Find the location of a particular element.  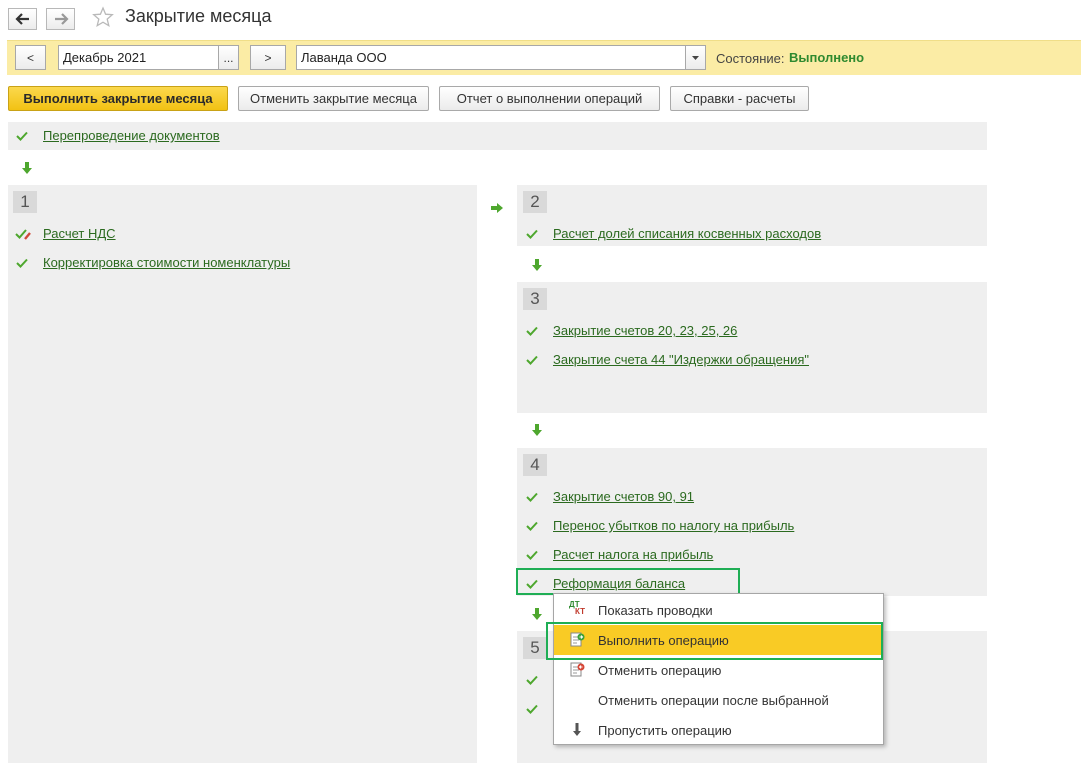

run-month-close-button: Выполнить закрытие месяца is located at coordinates (118, 98).